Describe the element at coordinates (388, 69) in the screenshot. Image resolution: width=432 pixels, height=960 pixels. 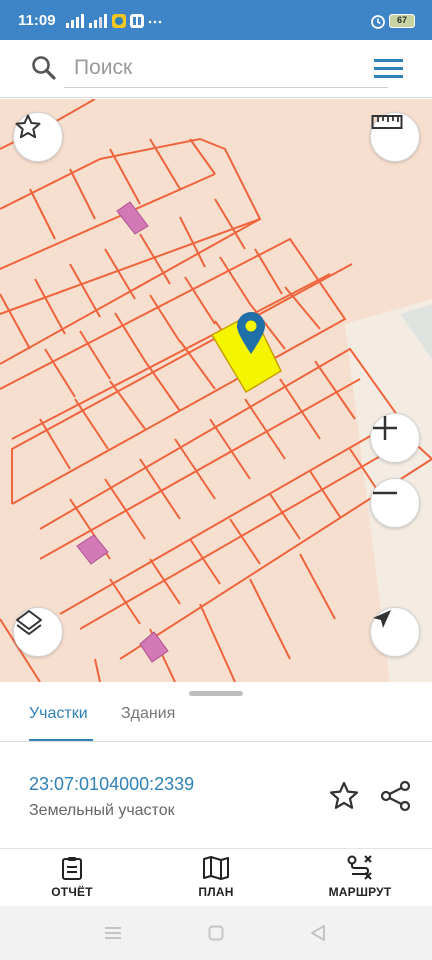
I see `menu-icon` at that location.